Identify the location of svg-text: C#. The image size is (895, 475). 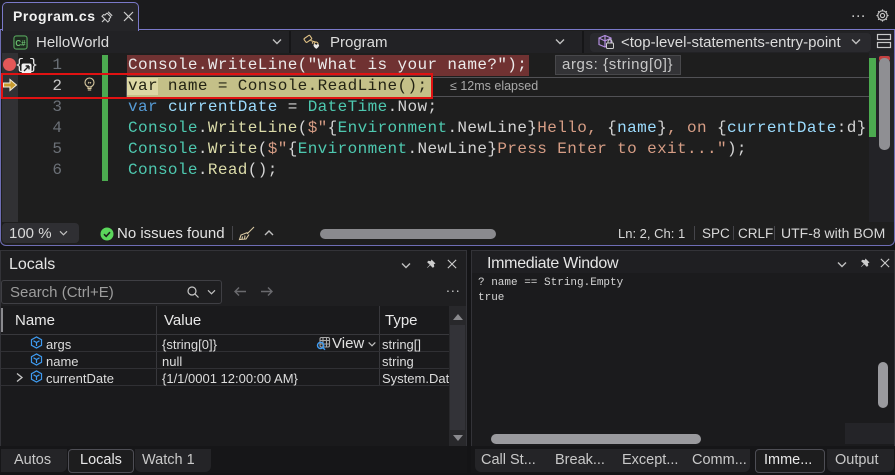
(20, 43).